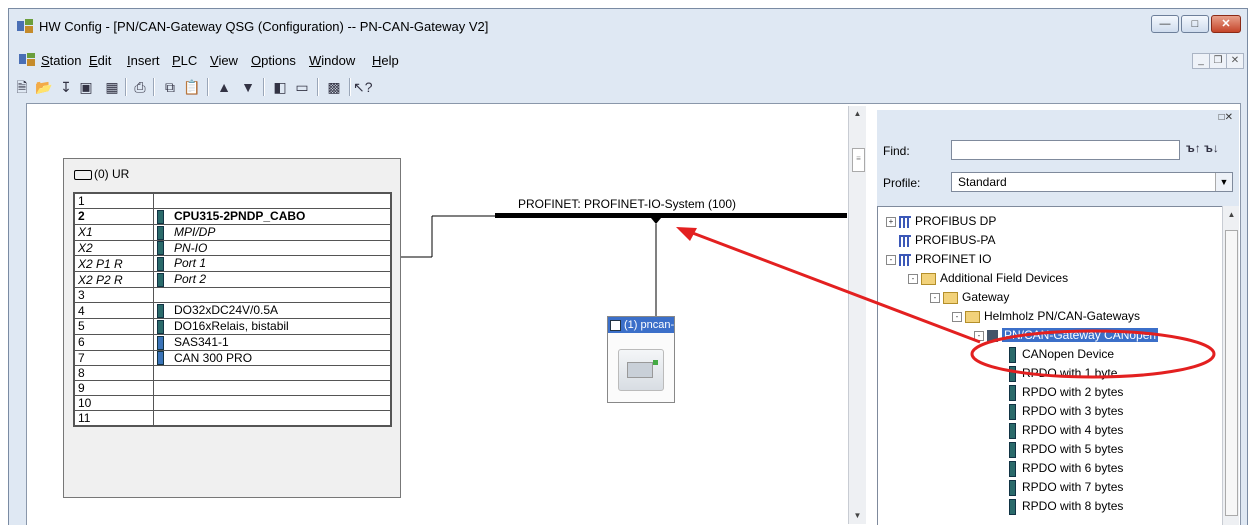  Describe the element at coordinates (272, 216) in the screenshot. I see `slot-module: CPU315-2PNDP_CABO` at that location.